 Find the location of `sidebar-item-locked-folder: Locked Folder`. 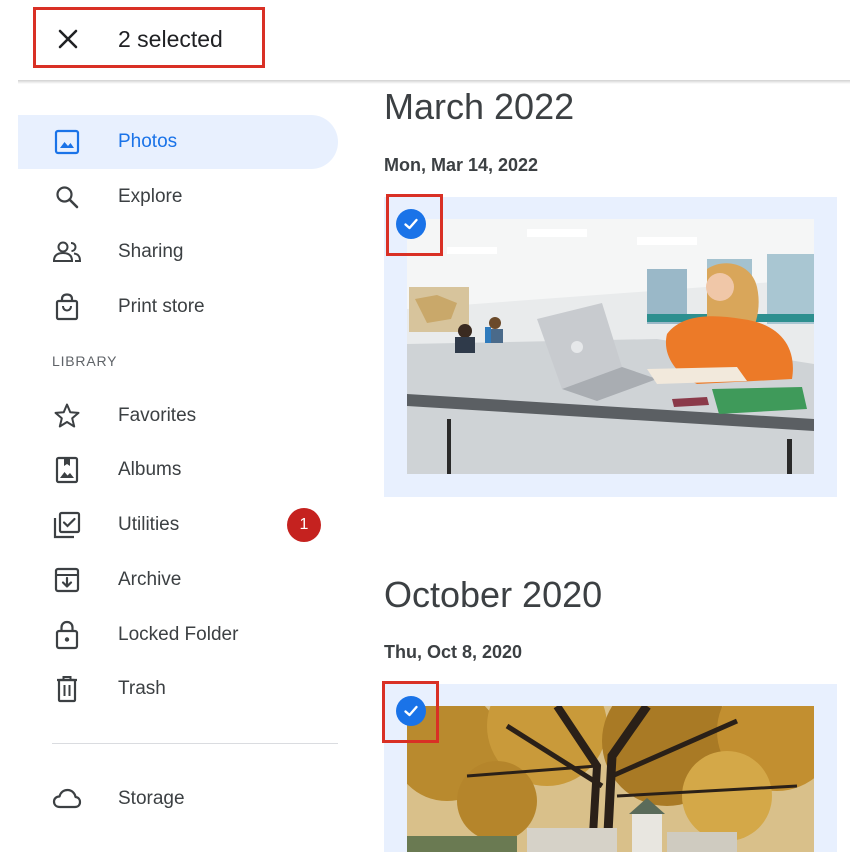

sidebar-item-locked-folder: Locked Folder is located at coordinates (178, 635).